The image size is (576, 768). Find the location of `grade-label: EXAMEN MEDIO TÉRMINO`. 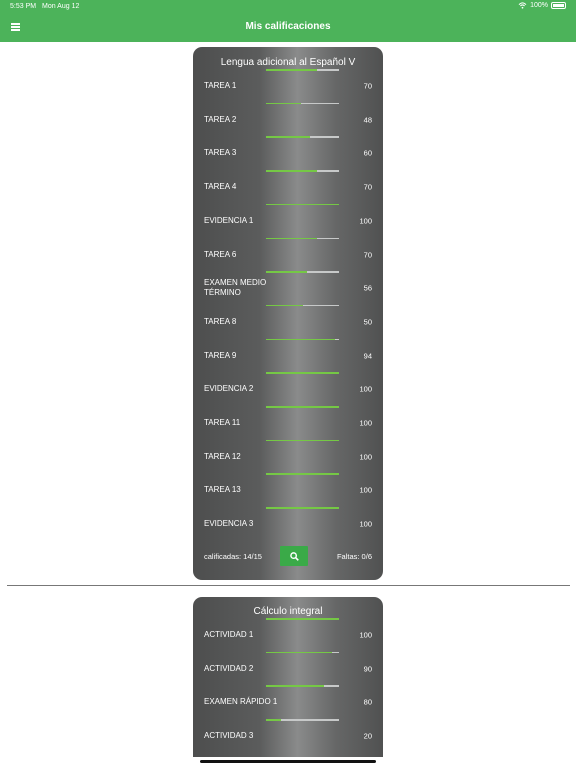

grade-label: EXAMEN MEDIO TÉRMINO is located at coordinates (235, 288).